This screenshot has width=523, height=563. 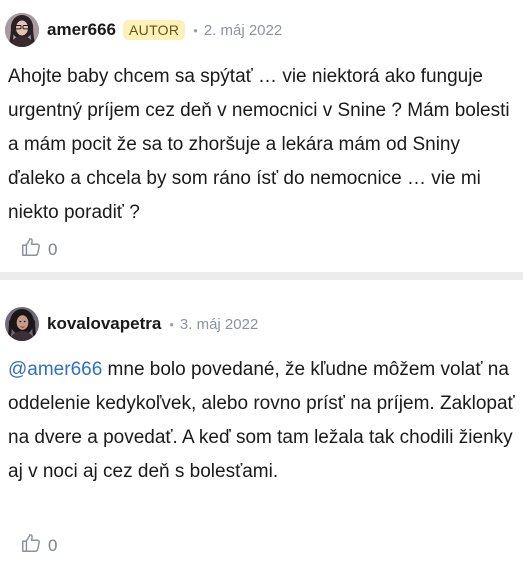 I want to click on author-badge: AUTOR, so click(x=154, y=30).